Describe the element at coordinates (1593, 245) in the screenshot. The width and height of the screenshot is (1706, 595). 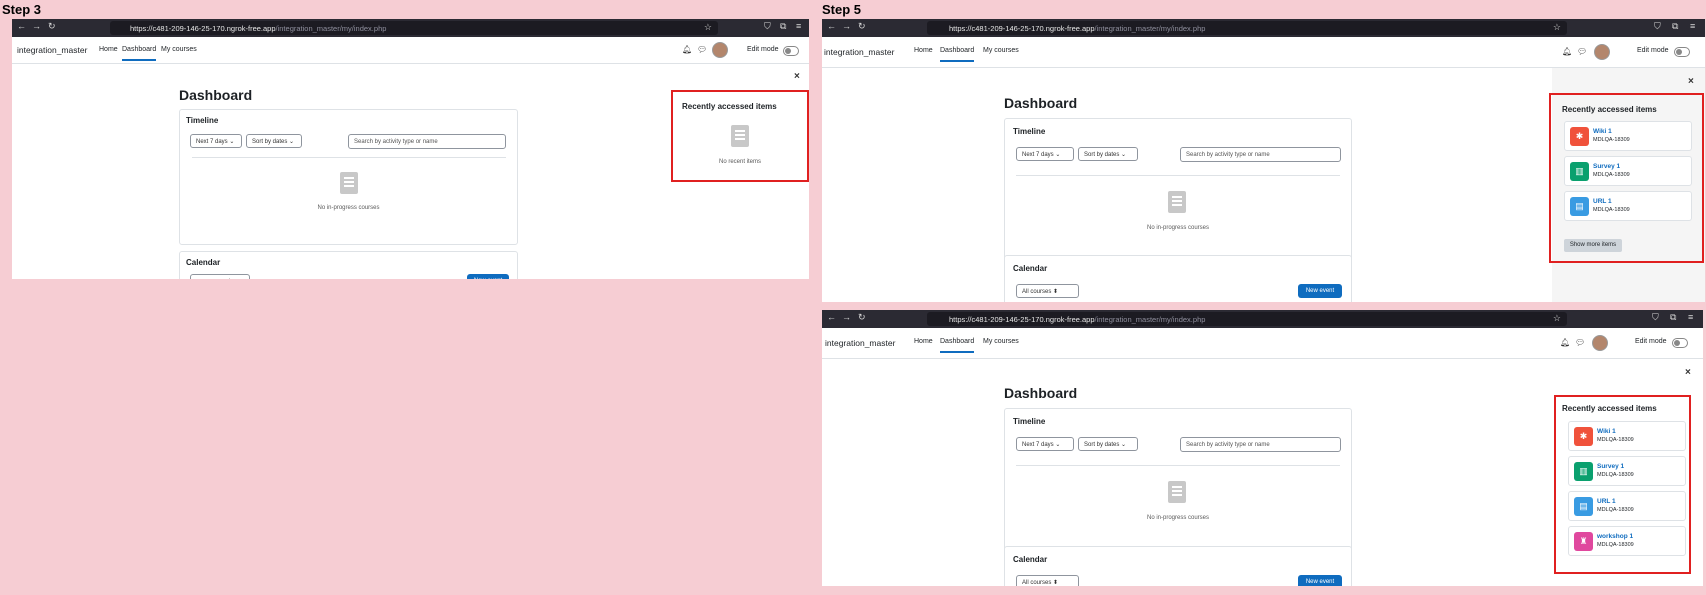
I see `show-more-items-button: Show more items` at that location.